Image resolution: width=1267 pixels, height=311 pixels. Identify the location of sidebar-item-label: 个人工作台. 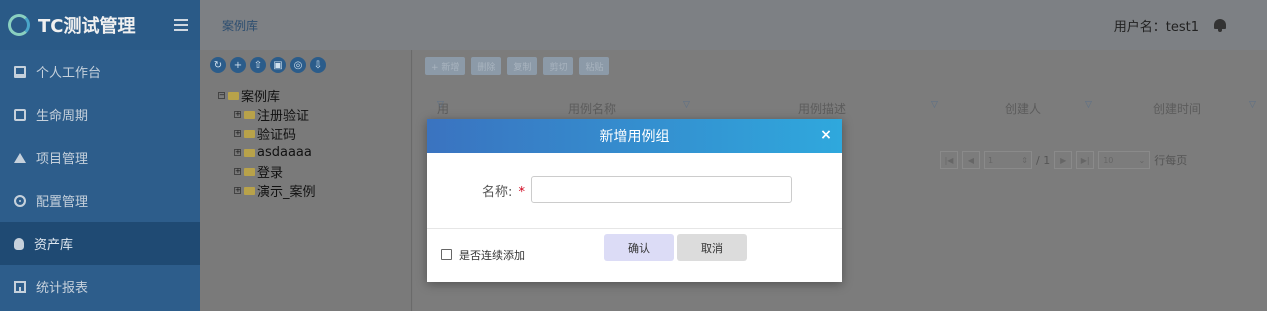
(69, 73).